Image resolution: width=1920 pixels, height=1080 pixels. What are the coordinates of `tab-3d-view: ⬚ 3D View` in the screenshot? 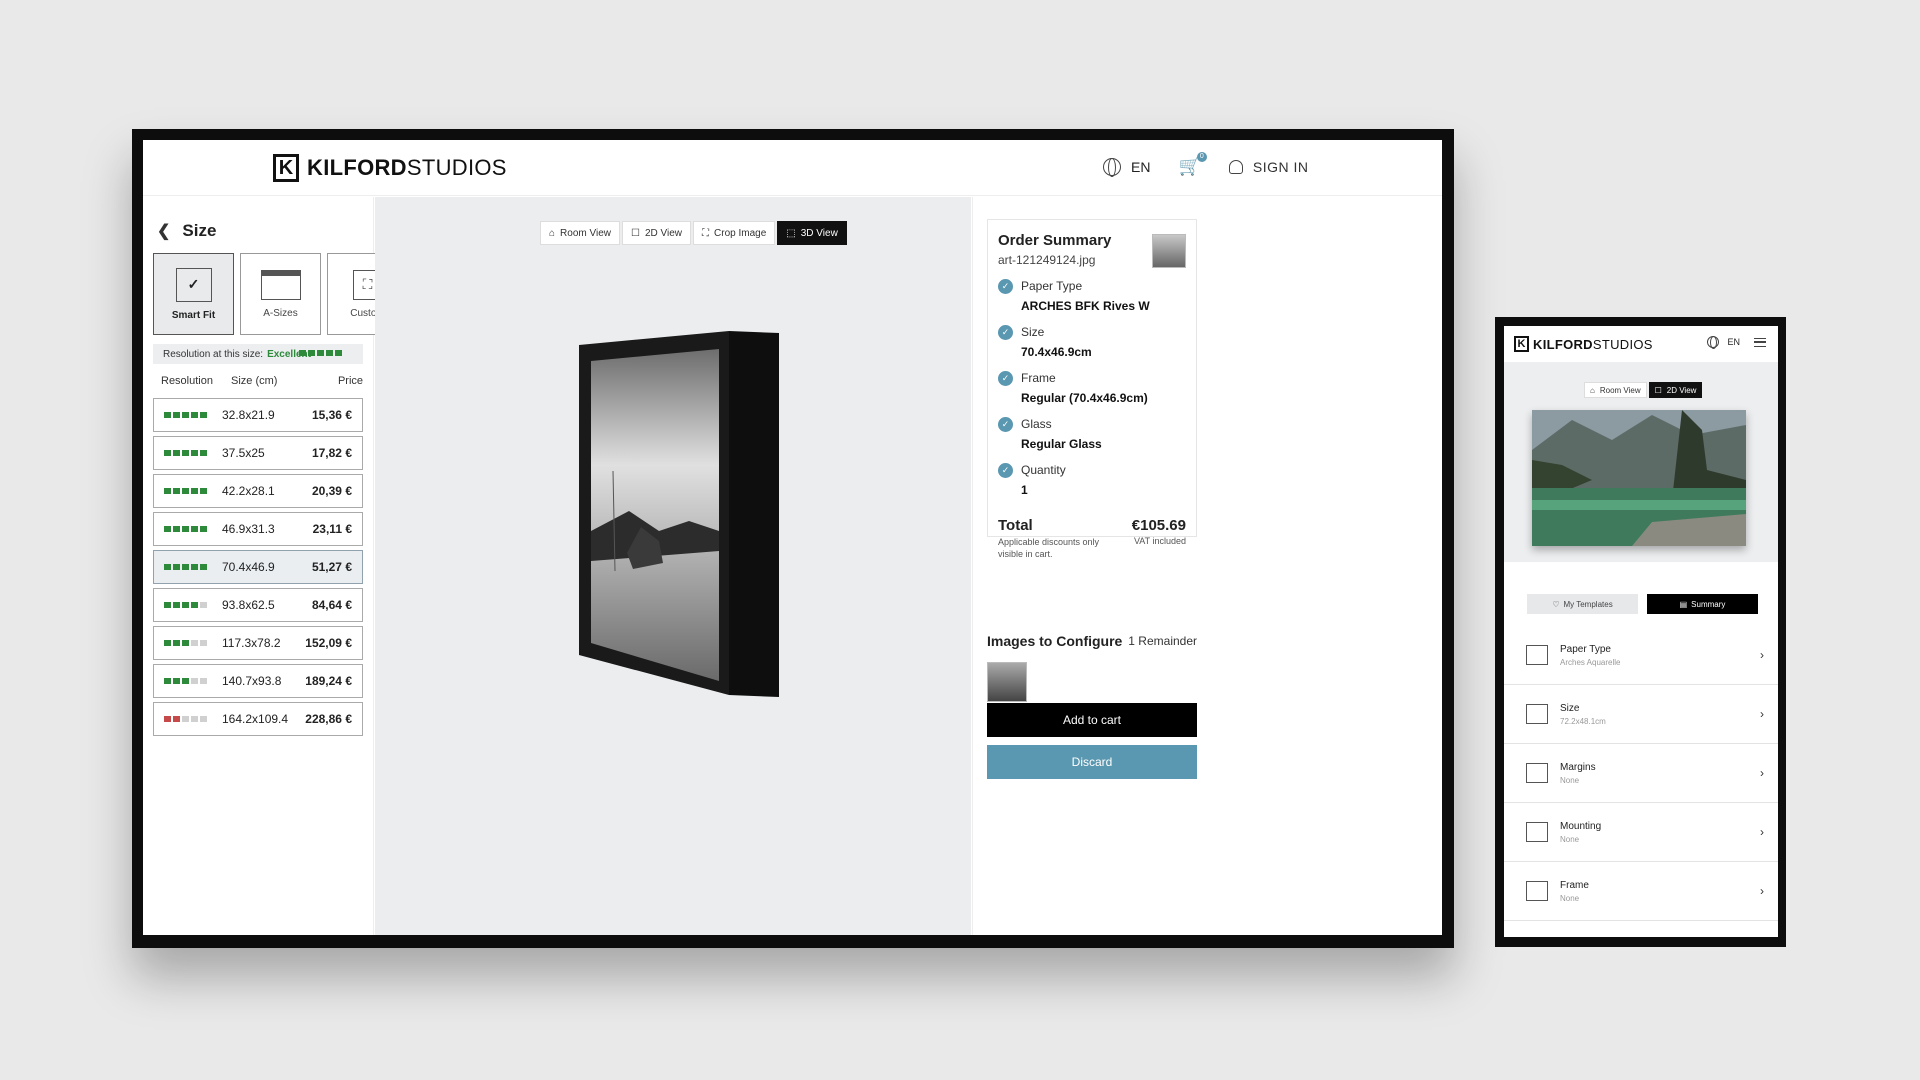 It's located at (812, 233).